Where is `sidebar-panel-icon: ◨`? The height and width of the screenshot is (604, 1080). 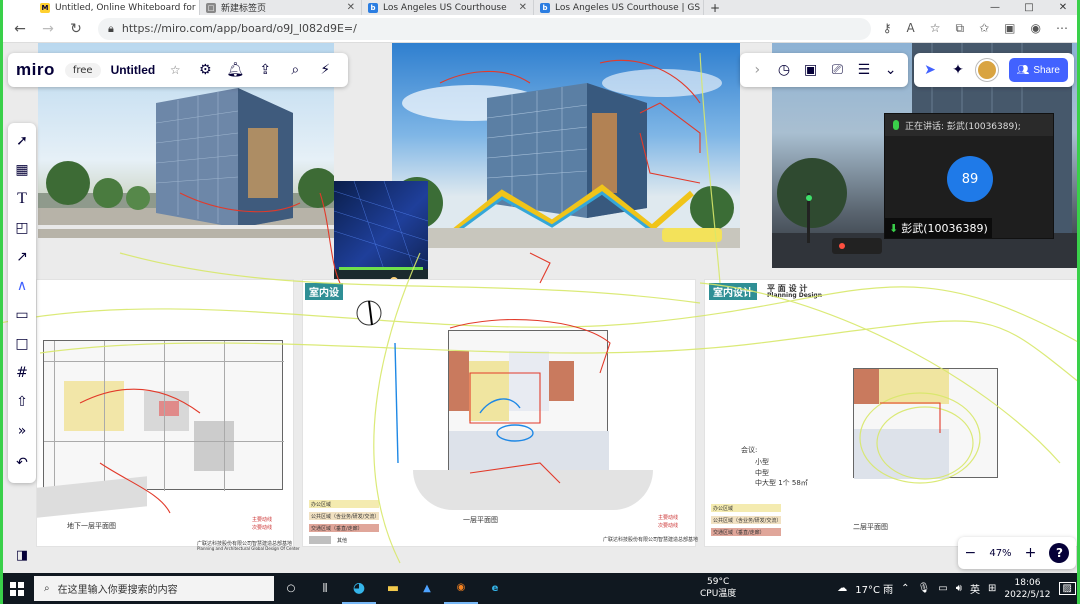
sidebar-panel-icon: ◨ is located at coordinates (22, 555).